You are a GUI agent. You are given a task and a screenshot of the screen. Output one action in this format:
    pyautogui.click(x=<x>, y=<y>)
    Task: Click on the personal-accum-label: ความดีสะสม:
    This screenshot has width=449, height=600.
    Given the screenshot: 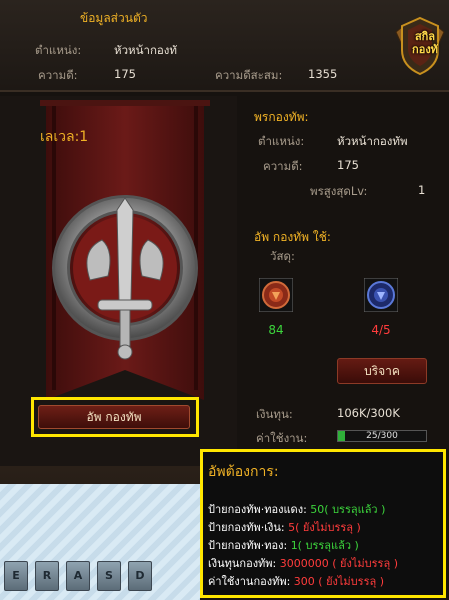 What is the action you would take?
    pyautogui.click(x=249, y=75)
    